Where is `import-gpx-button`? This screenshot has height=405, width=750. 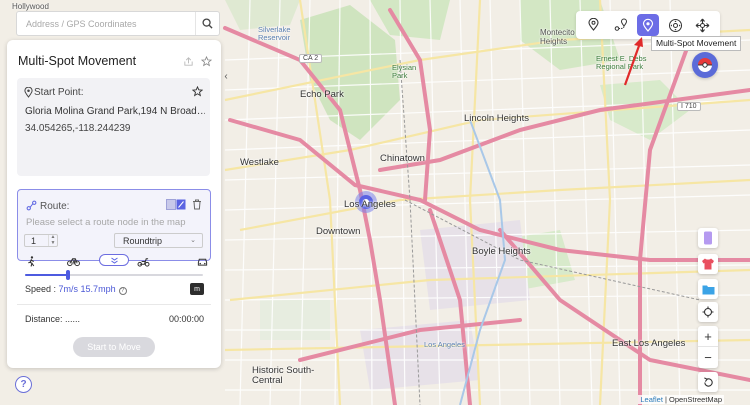 import-gpx-button is located at coordinates (176, 204).